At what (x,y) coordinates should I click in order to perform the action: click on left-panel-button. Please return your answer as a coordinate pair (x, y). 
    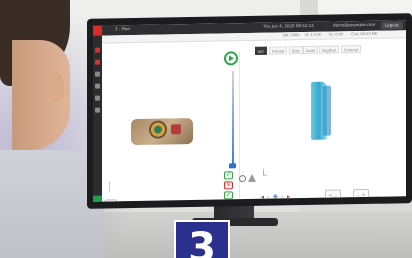
    Looking at the image, I should click on (111, 200).